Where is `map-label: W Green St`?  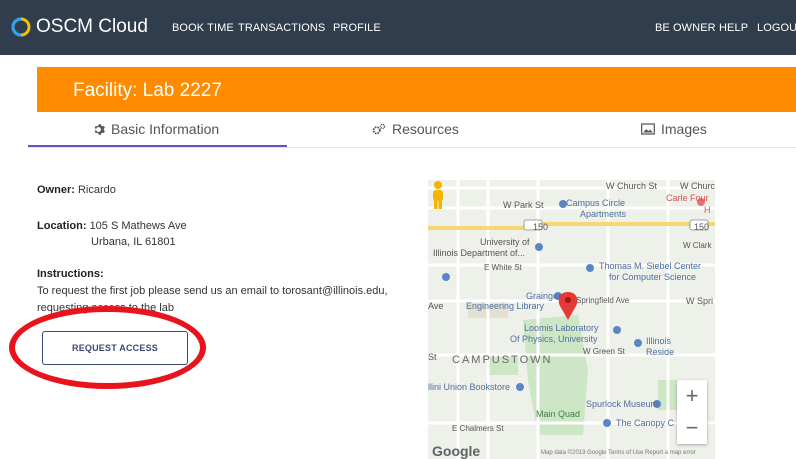
map-label: W Green St is located at coordinates (604, 351).